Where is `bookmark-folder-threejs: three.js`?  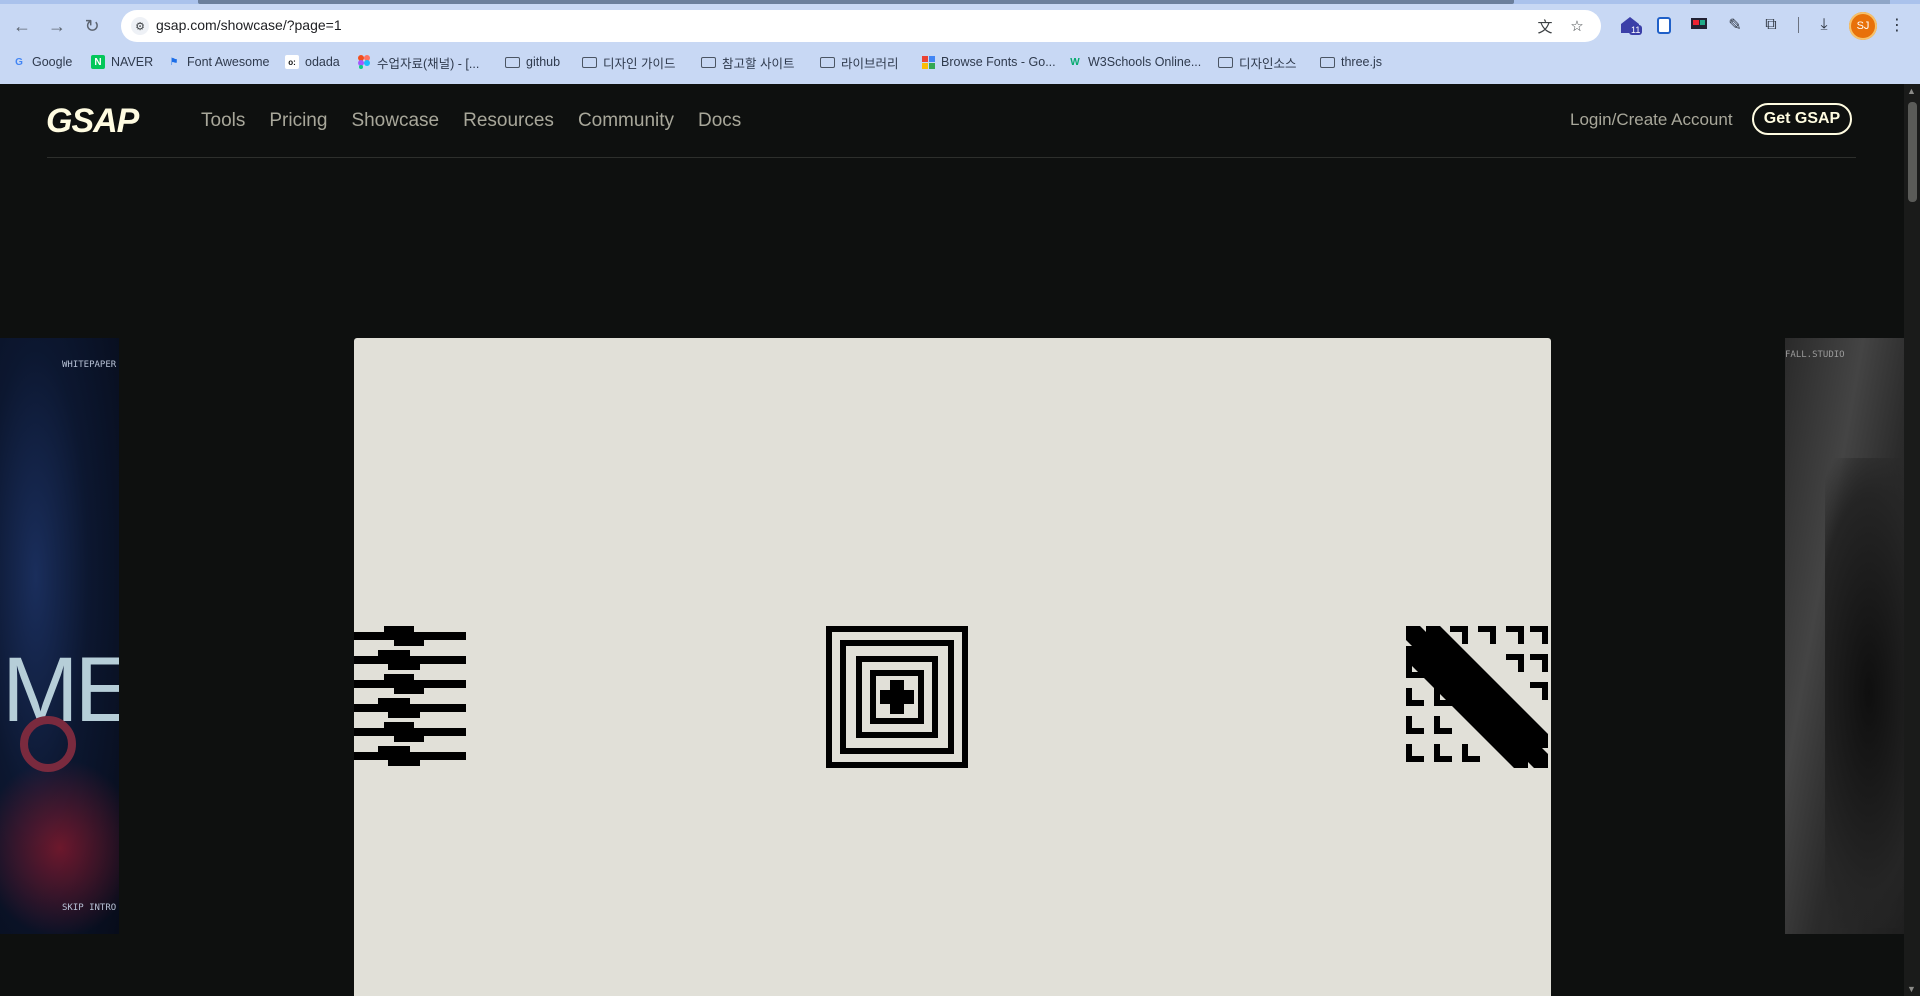 bookmark-folder-threejs: three.js is located at coordinates (1351, 62).